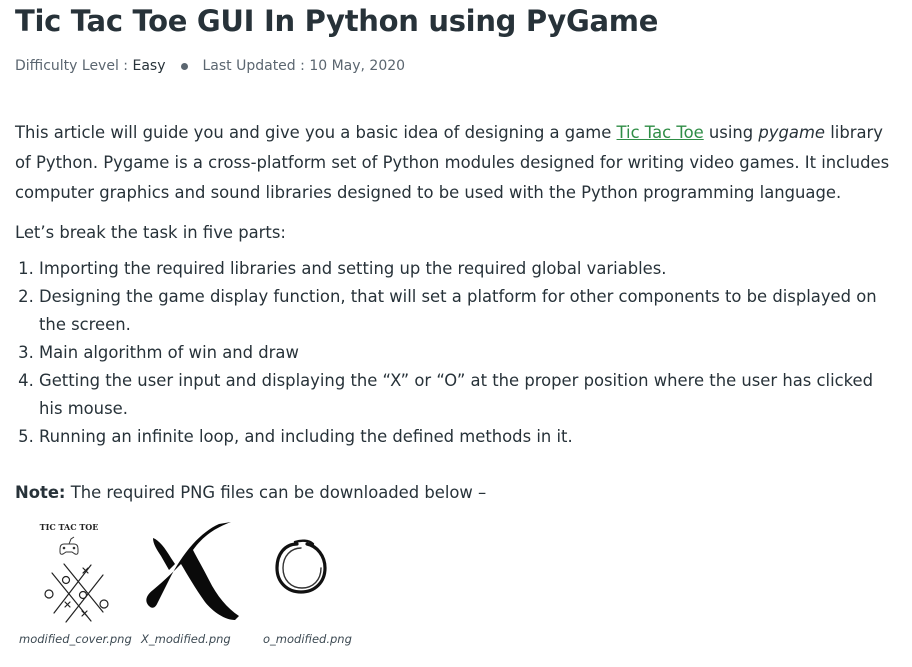 The height and width of the screenshot is (667, 912). What do you see at coordinates (469, 353) in the screenshot?
I see `list-item: Main algorithm of win and draw` at bounding box center [469, 353].